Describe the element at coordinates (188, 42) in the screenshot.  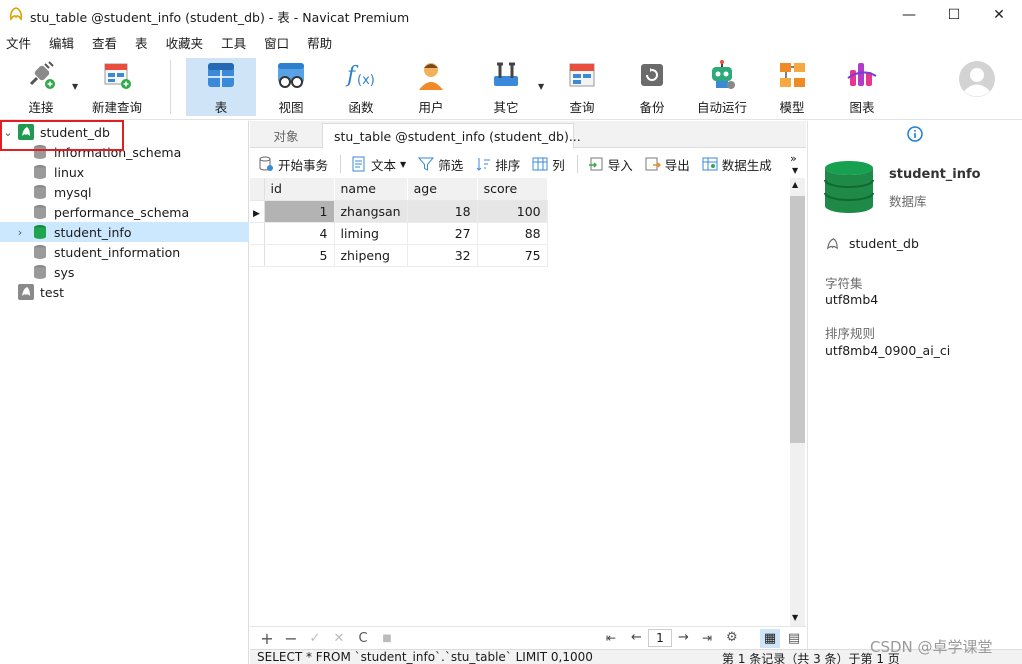
I see `menu-favorites: 收藏夹` at that location.